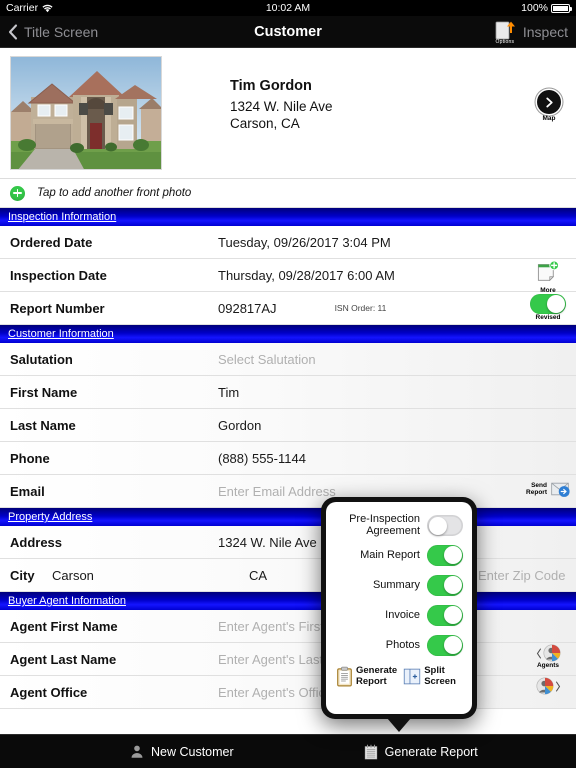  What do you see at coordinates (288, 751) in the screenshot?
I see `bottom-toolbar: New Customer Generate Report` at bounding box center [288, 751].